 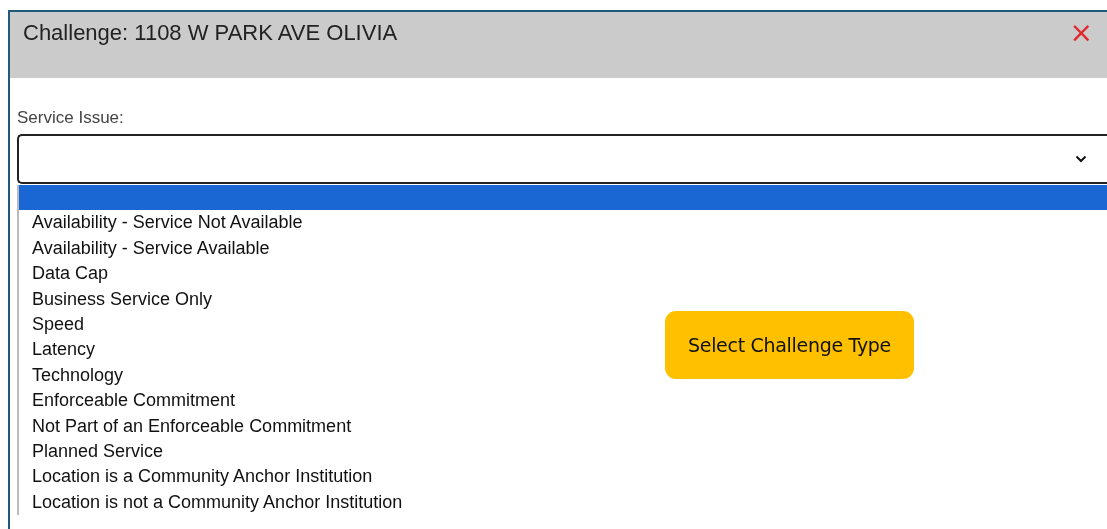 I want to click on dropdown-option: Enforceable Commitment, so click(x=129, y=401).